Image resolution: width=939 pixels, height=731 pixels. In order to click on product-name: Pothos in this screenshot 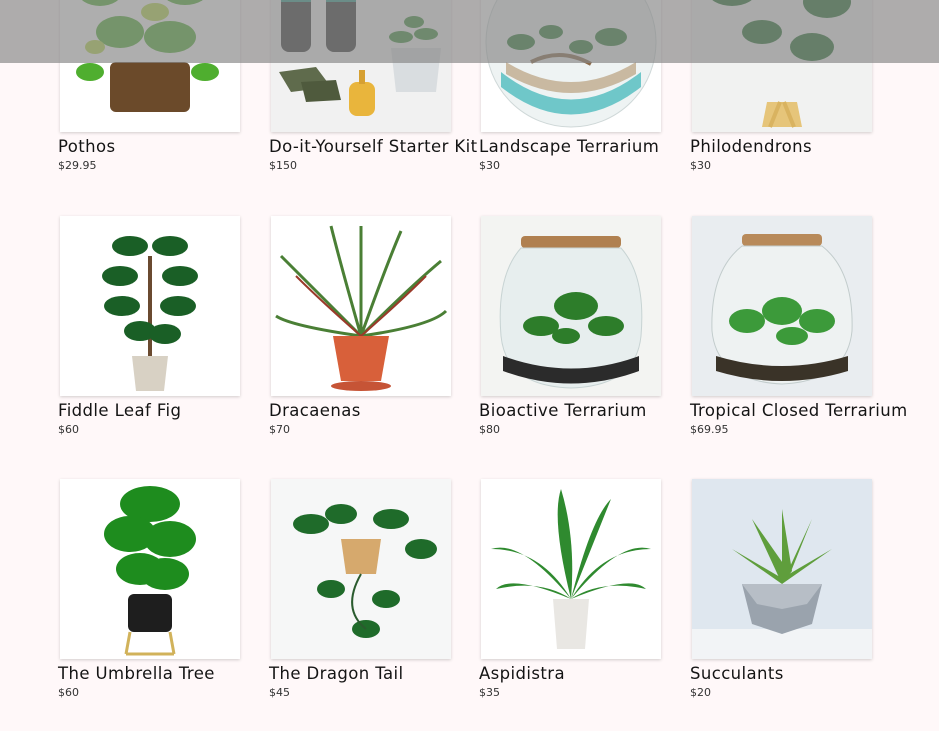, I will do `click(174, 147)`.